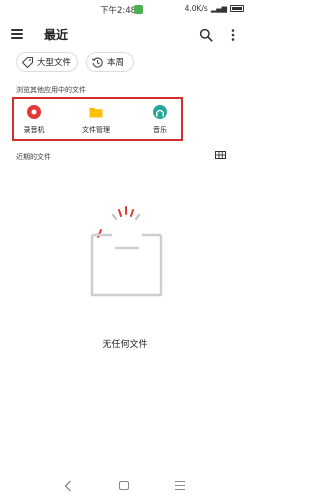  I want to click on recent-files-heading: 近期的文件, so click(33, 157).